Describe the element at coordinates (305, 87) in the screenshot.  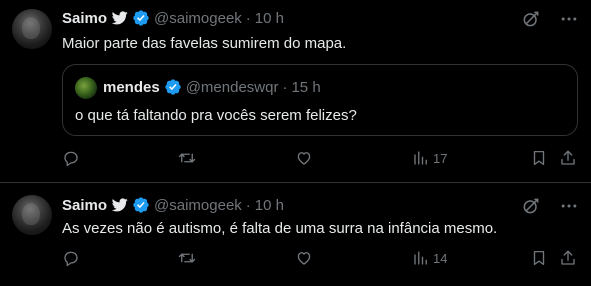
I see `timestamp: 15 h` at that location.